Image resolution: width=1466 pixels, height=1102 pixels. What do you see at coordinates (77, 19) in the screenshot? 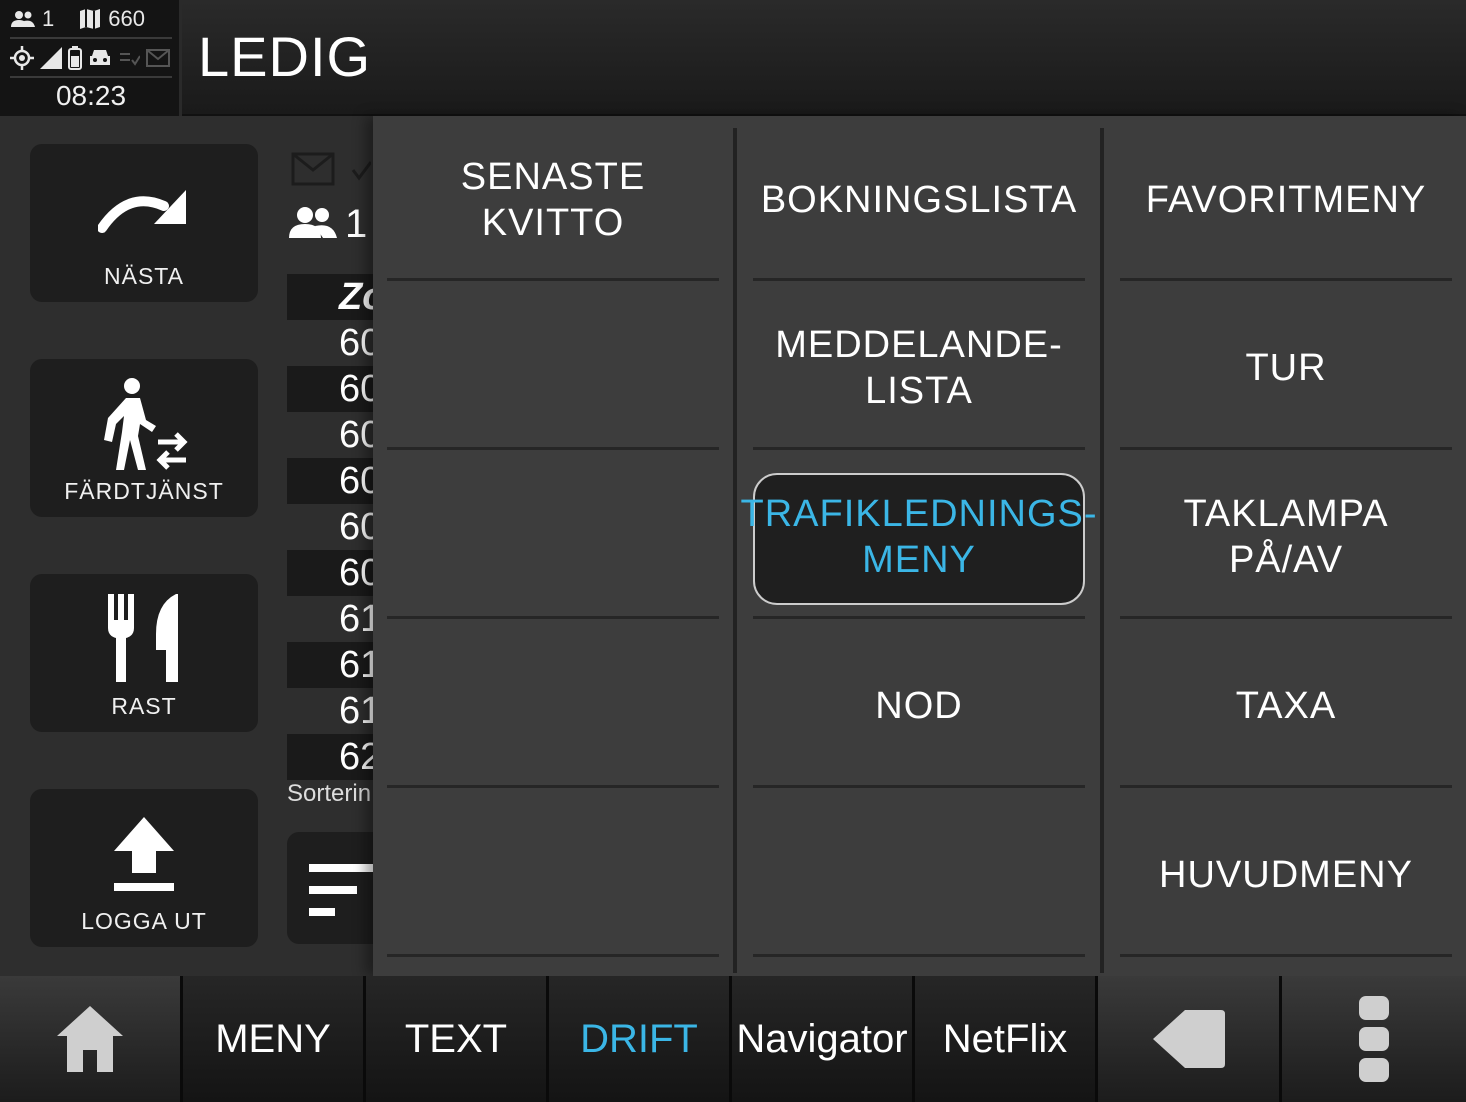
I see `status-counters: 1 660` at bounding box center [77, 19].